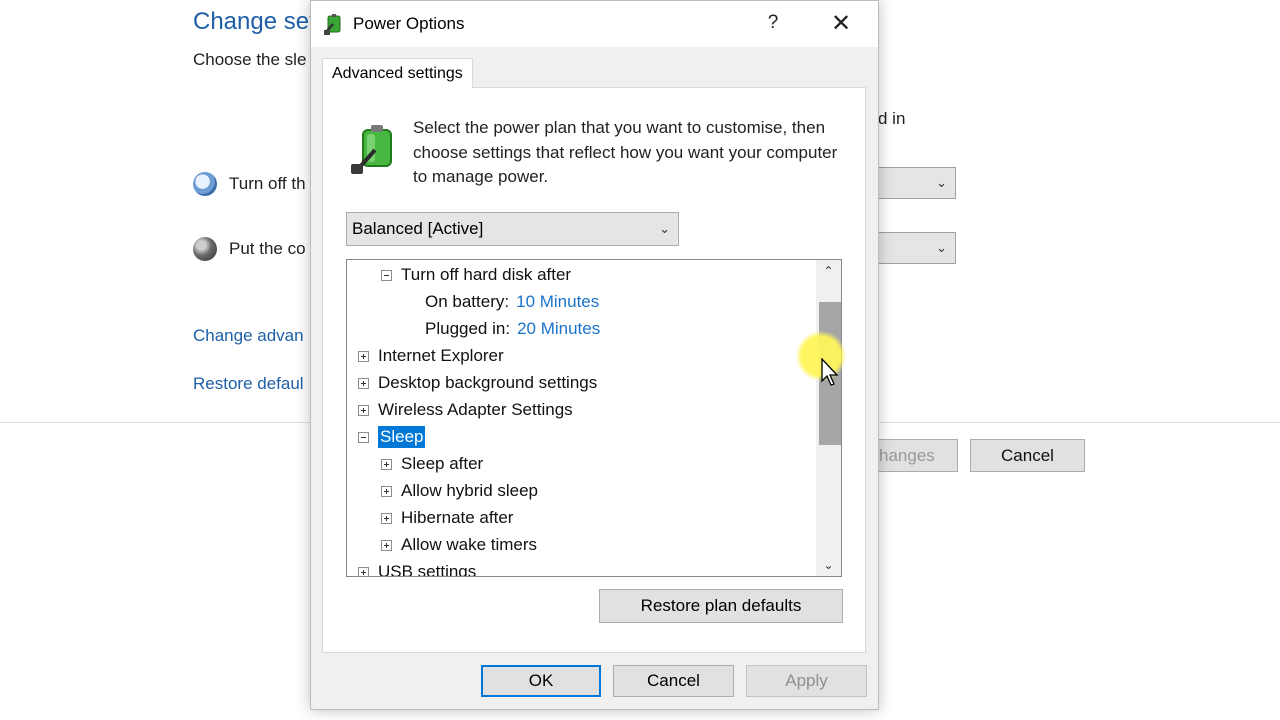  Describe the element at coordinates (250, 59) in the screenshot. I see `page-subtitle: Choose the sle` at that location.